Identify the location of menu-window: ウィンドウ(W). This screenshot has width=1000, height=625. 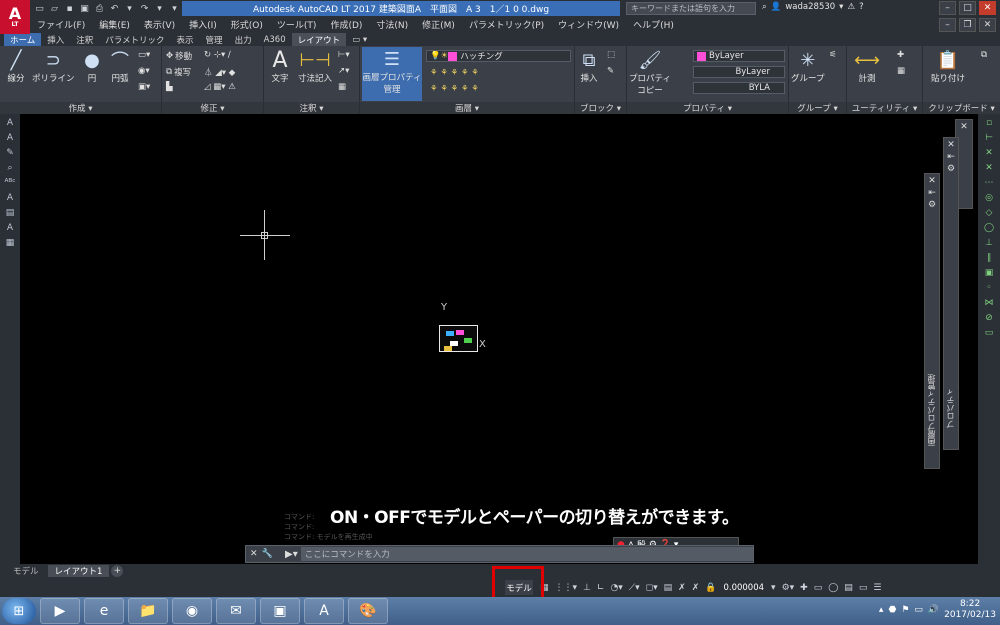
(588, 24).